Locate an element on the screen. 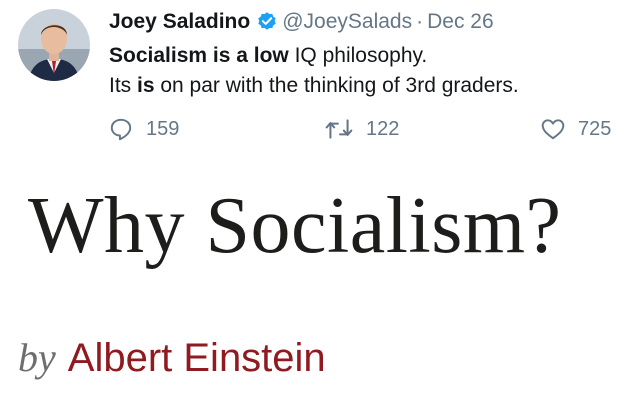 This screenshot has height=400, width=640. avatar is located at coordinates (54, 45).